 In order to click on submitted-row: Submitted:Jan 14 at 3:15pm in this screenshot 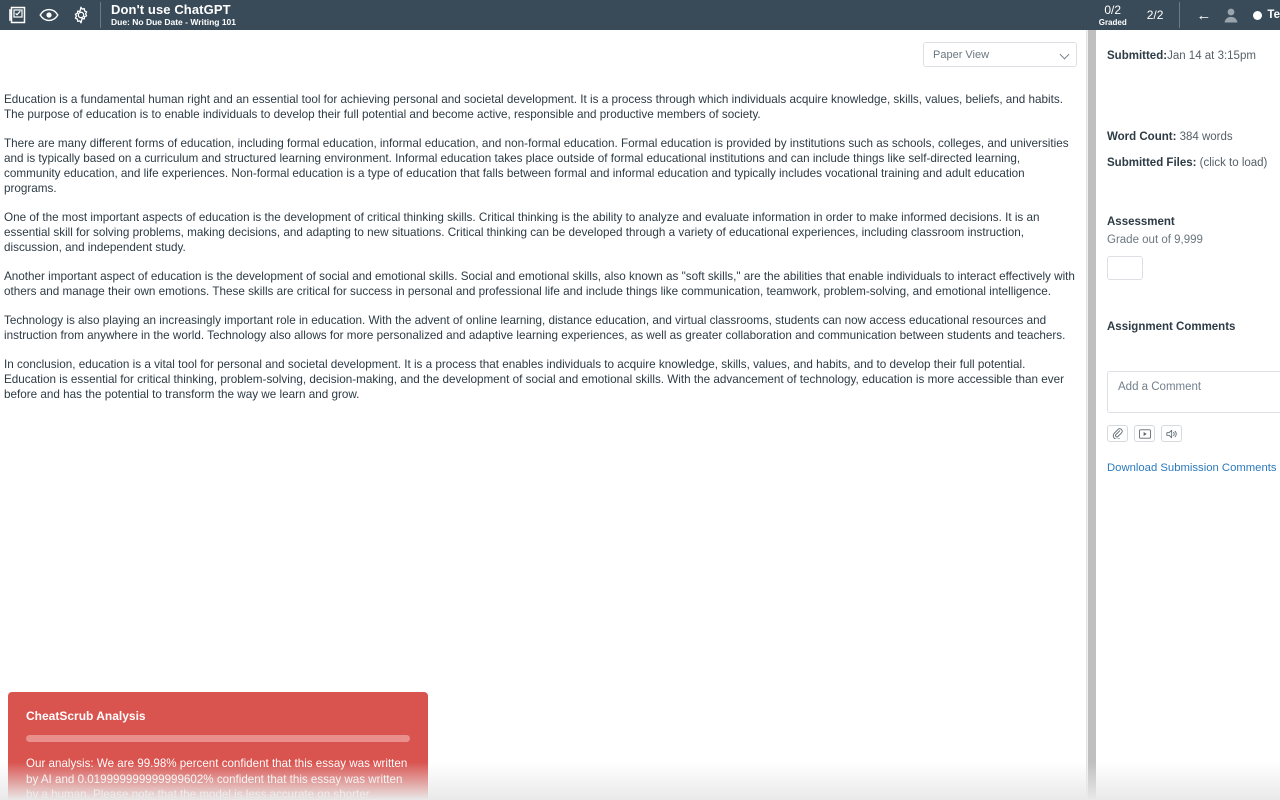, I will do `click(1181, 56)`.